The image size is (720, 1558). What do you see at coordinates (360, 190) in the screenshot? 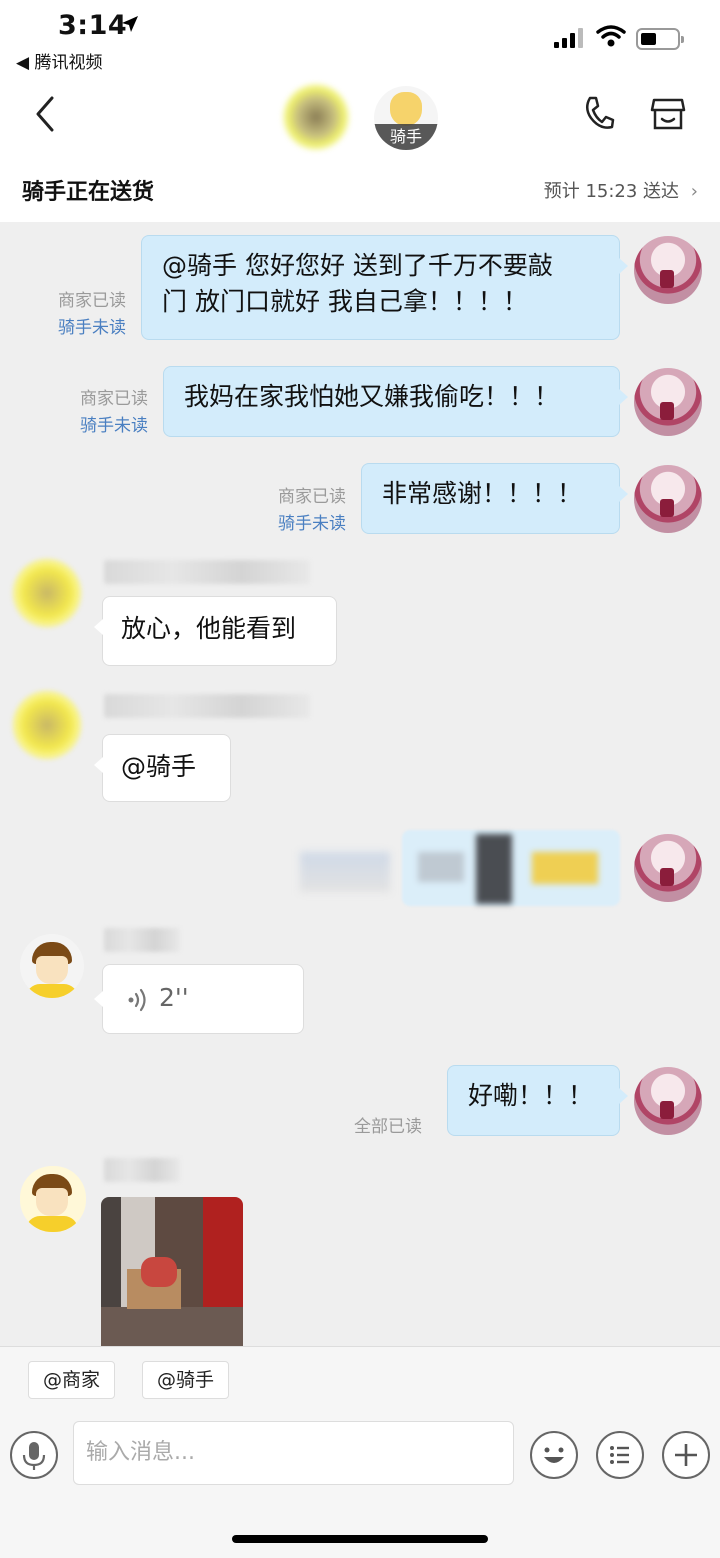
I see `delivery-status-bar: 骑手正在送货 预计 15:23 送达 ›` at bounding box center [360, 190].